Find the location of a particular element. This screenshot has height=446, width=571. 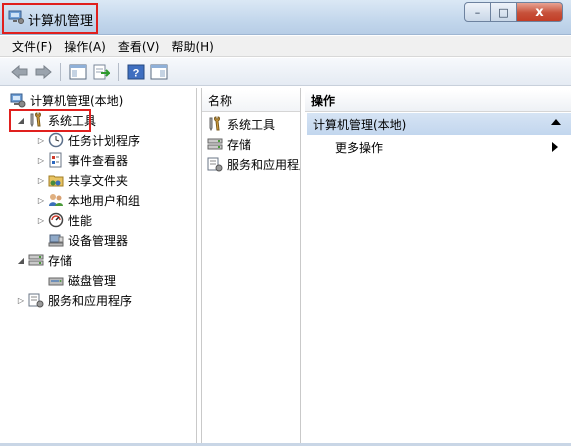

results-pane: 名称 系统工具 存储 服务和应用程序 is located at coordinates (251, 267).